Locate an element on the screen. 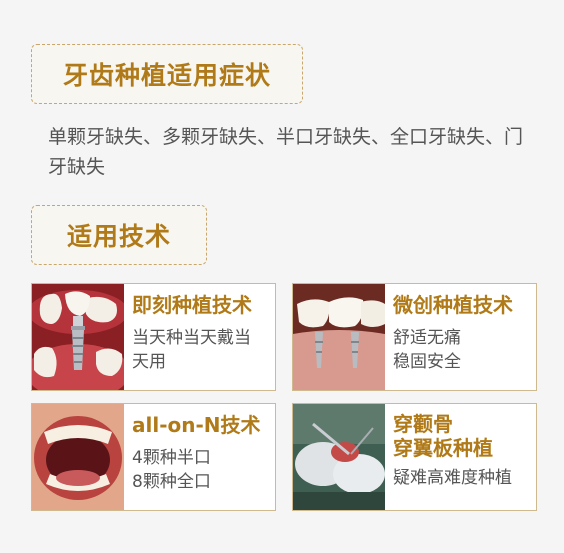  technique-card-zygomatic: 穿颧骨 穿翼板种植 疑难高难度种植 is located at coordinates (414, 457).